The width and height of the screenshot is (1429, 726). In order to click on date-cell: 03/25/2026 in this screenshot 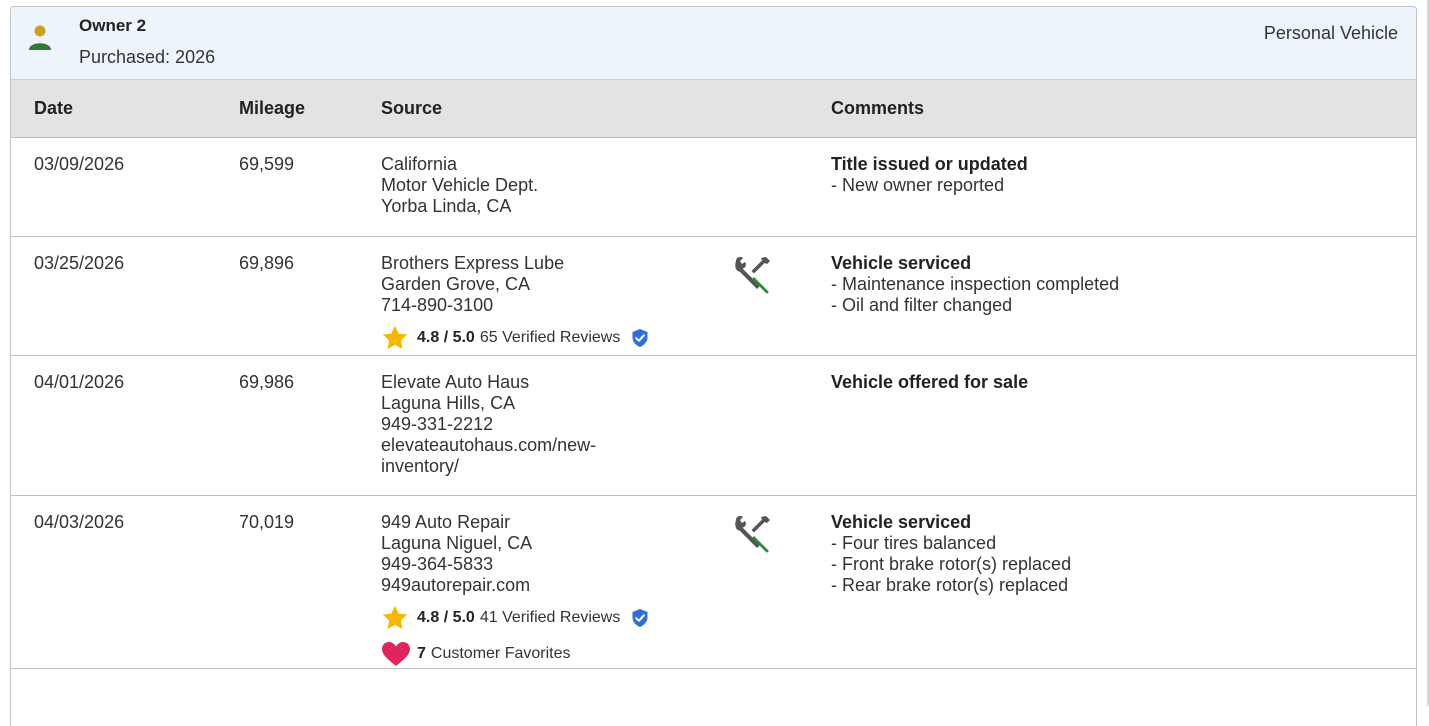, I will do `click(113, 296)`.